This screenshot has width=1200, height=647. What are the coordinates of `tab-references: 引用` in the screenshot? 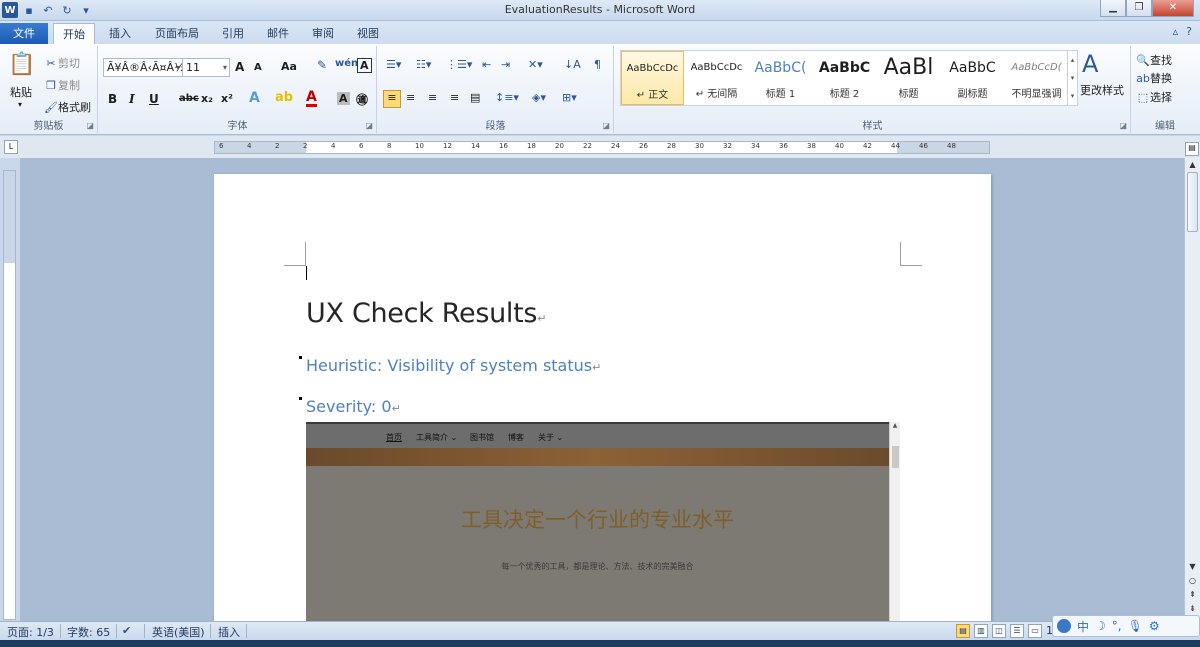 It's located at (233, 33).